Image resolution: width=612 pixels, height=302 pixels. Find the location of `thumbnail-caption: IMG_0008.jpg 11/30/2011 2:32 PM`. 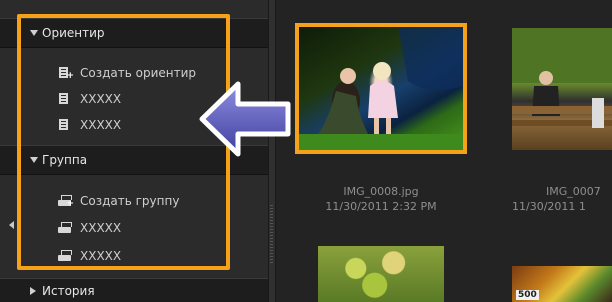

thumbnail-caption: IMG_0008.jpg 11/30/2011 2:32 PM is located at coordinates (381, 199).